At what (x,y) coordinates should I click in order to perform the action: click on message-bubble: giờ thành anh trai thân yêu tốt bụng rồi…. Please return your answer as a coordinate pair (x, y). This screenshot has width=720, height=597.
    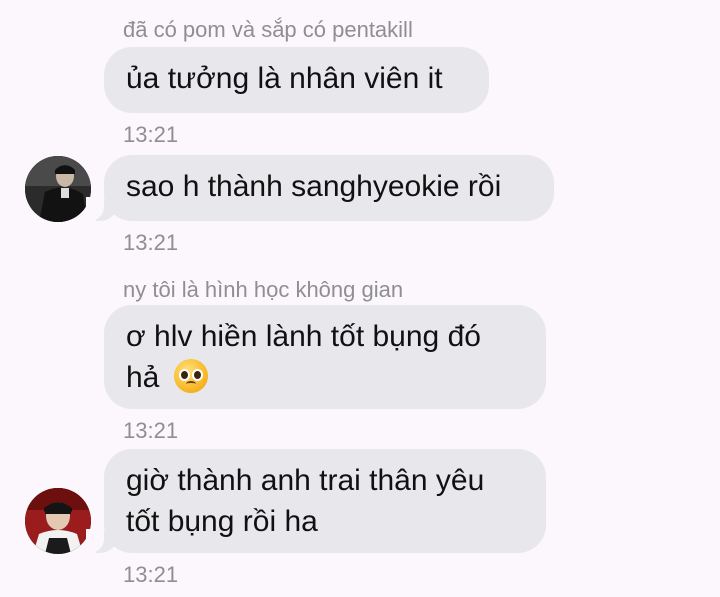
    Looking at the image, I should click on (316, 501).